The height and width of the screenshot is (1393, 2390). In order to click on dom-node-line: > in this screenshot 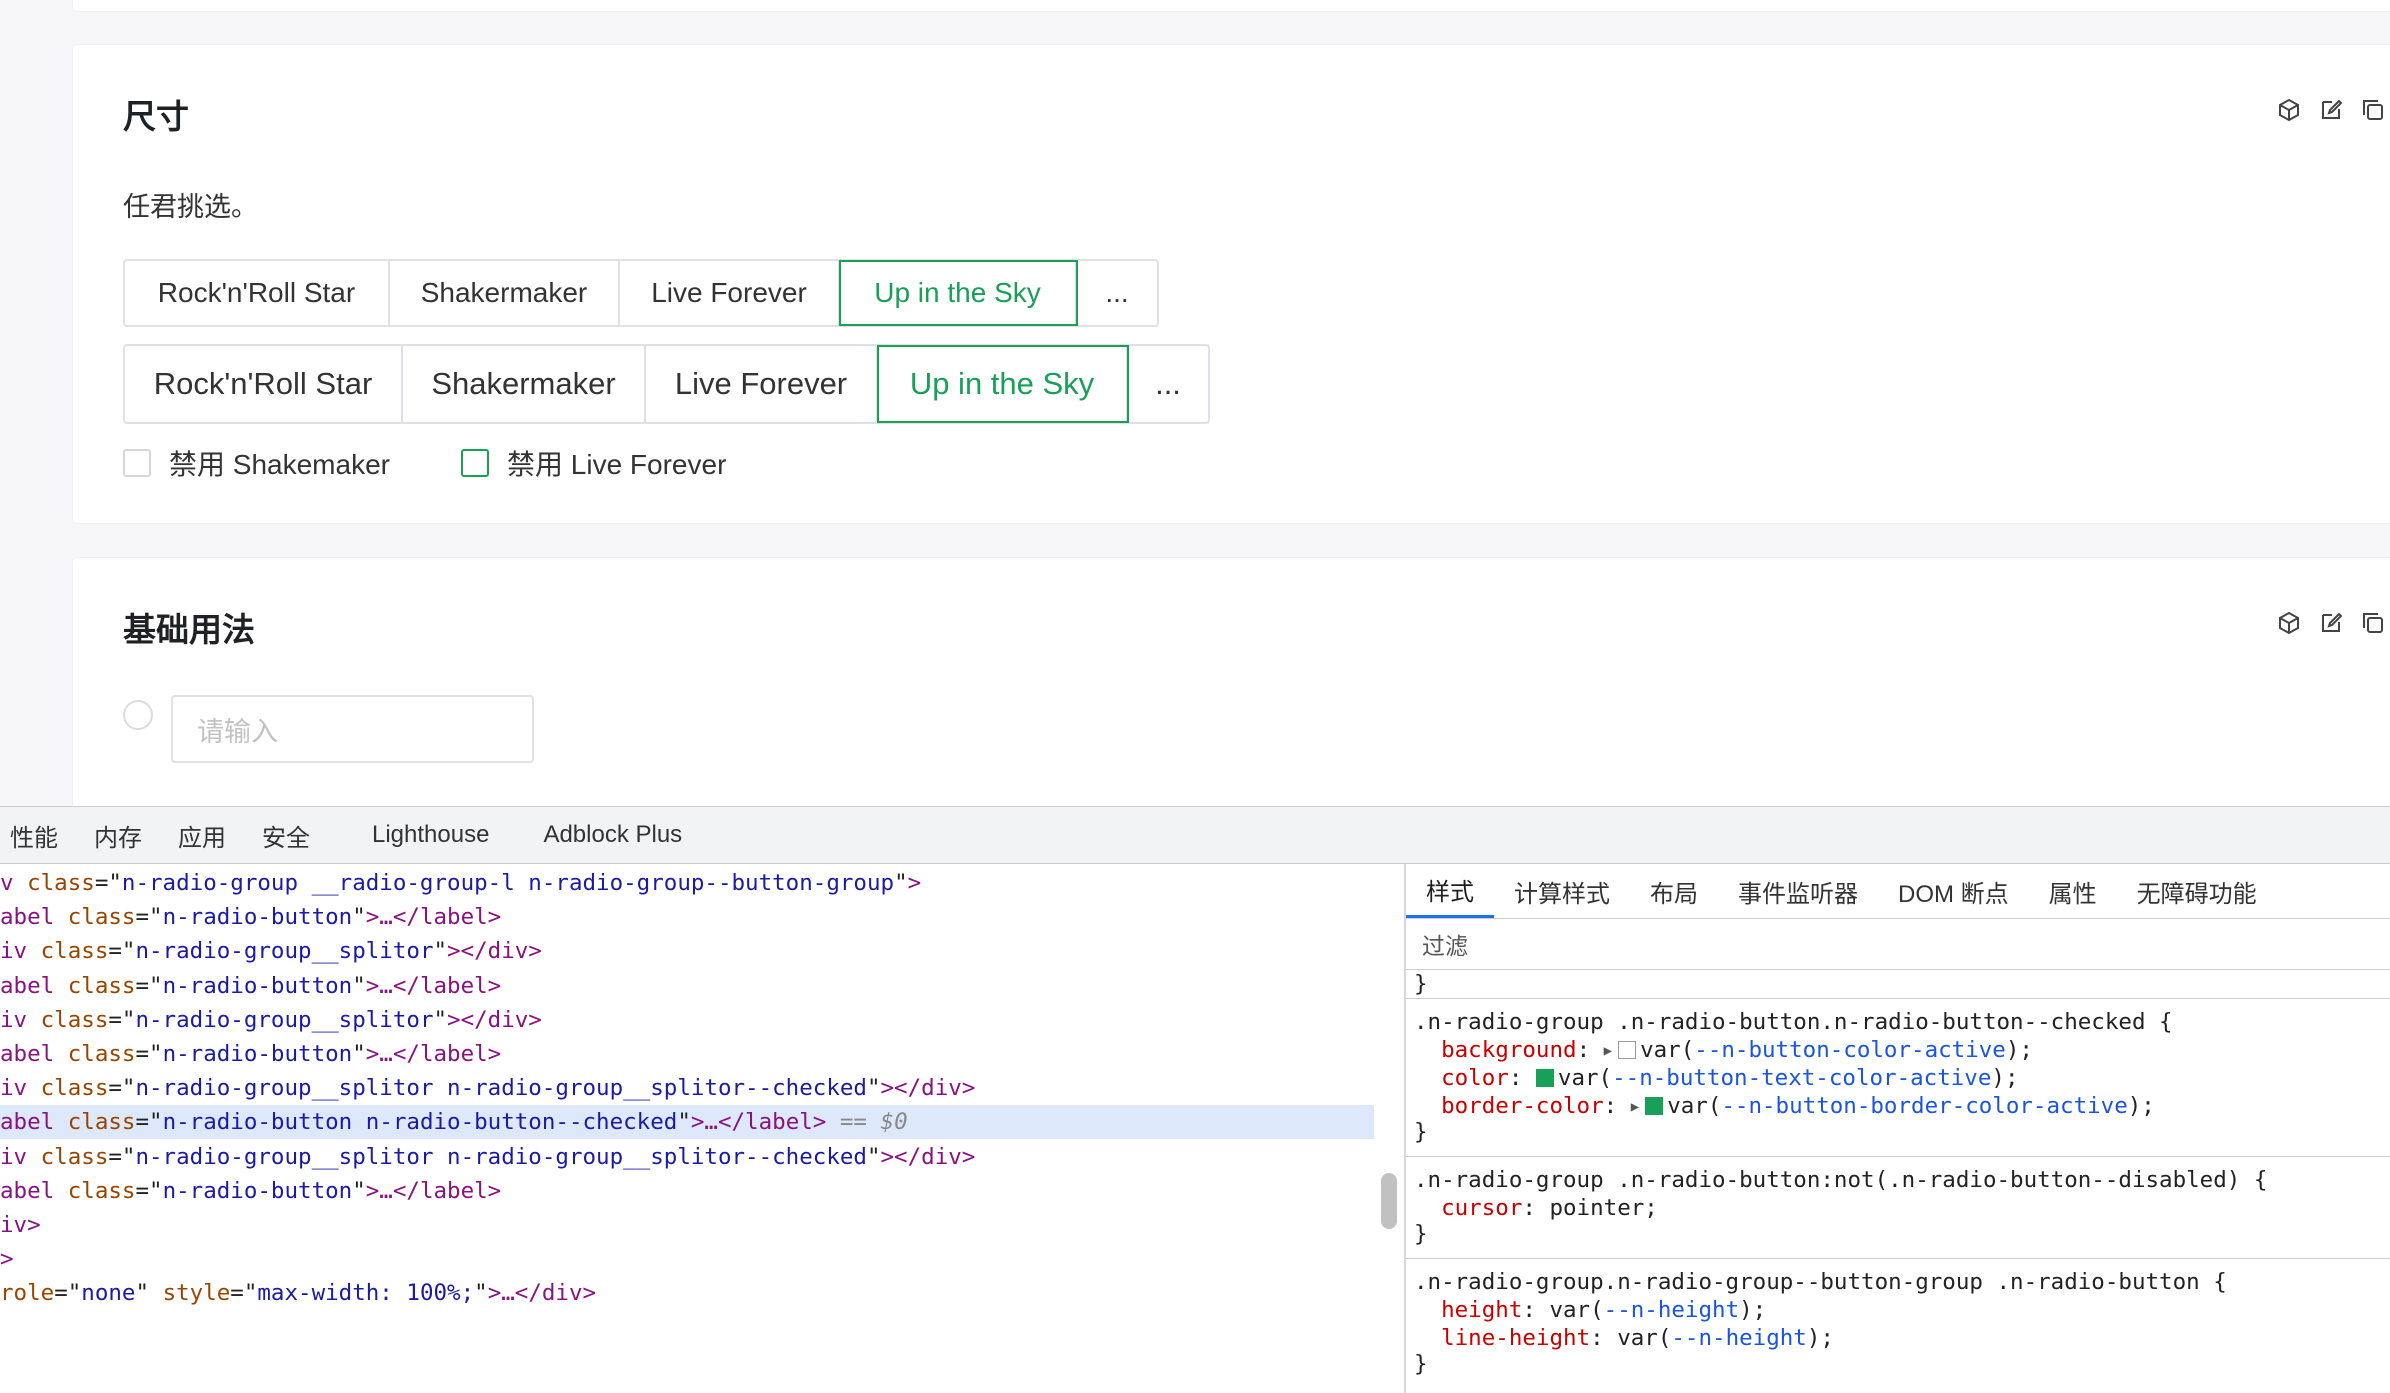, I will do `click(687, 1259)`.